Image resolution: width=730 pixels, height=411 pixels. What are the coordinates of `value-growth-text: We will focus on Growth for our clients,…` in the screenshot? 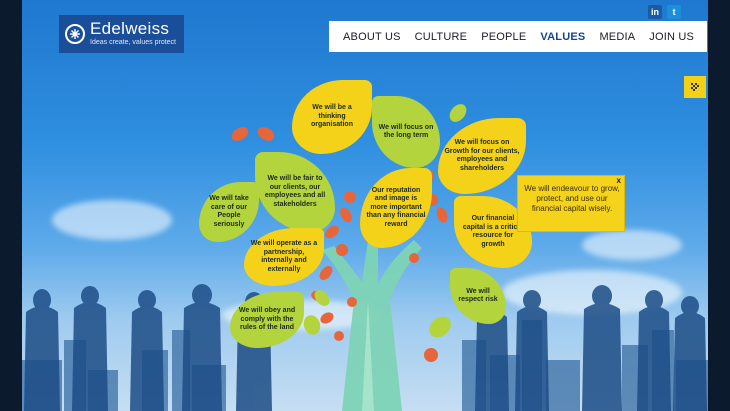 It's located at (482, 155).